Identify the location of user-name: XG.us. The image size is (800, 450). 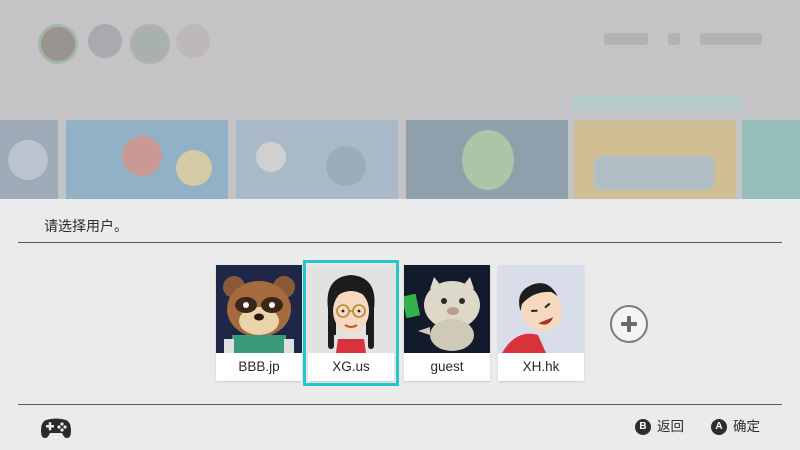
(351, 366).